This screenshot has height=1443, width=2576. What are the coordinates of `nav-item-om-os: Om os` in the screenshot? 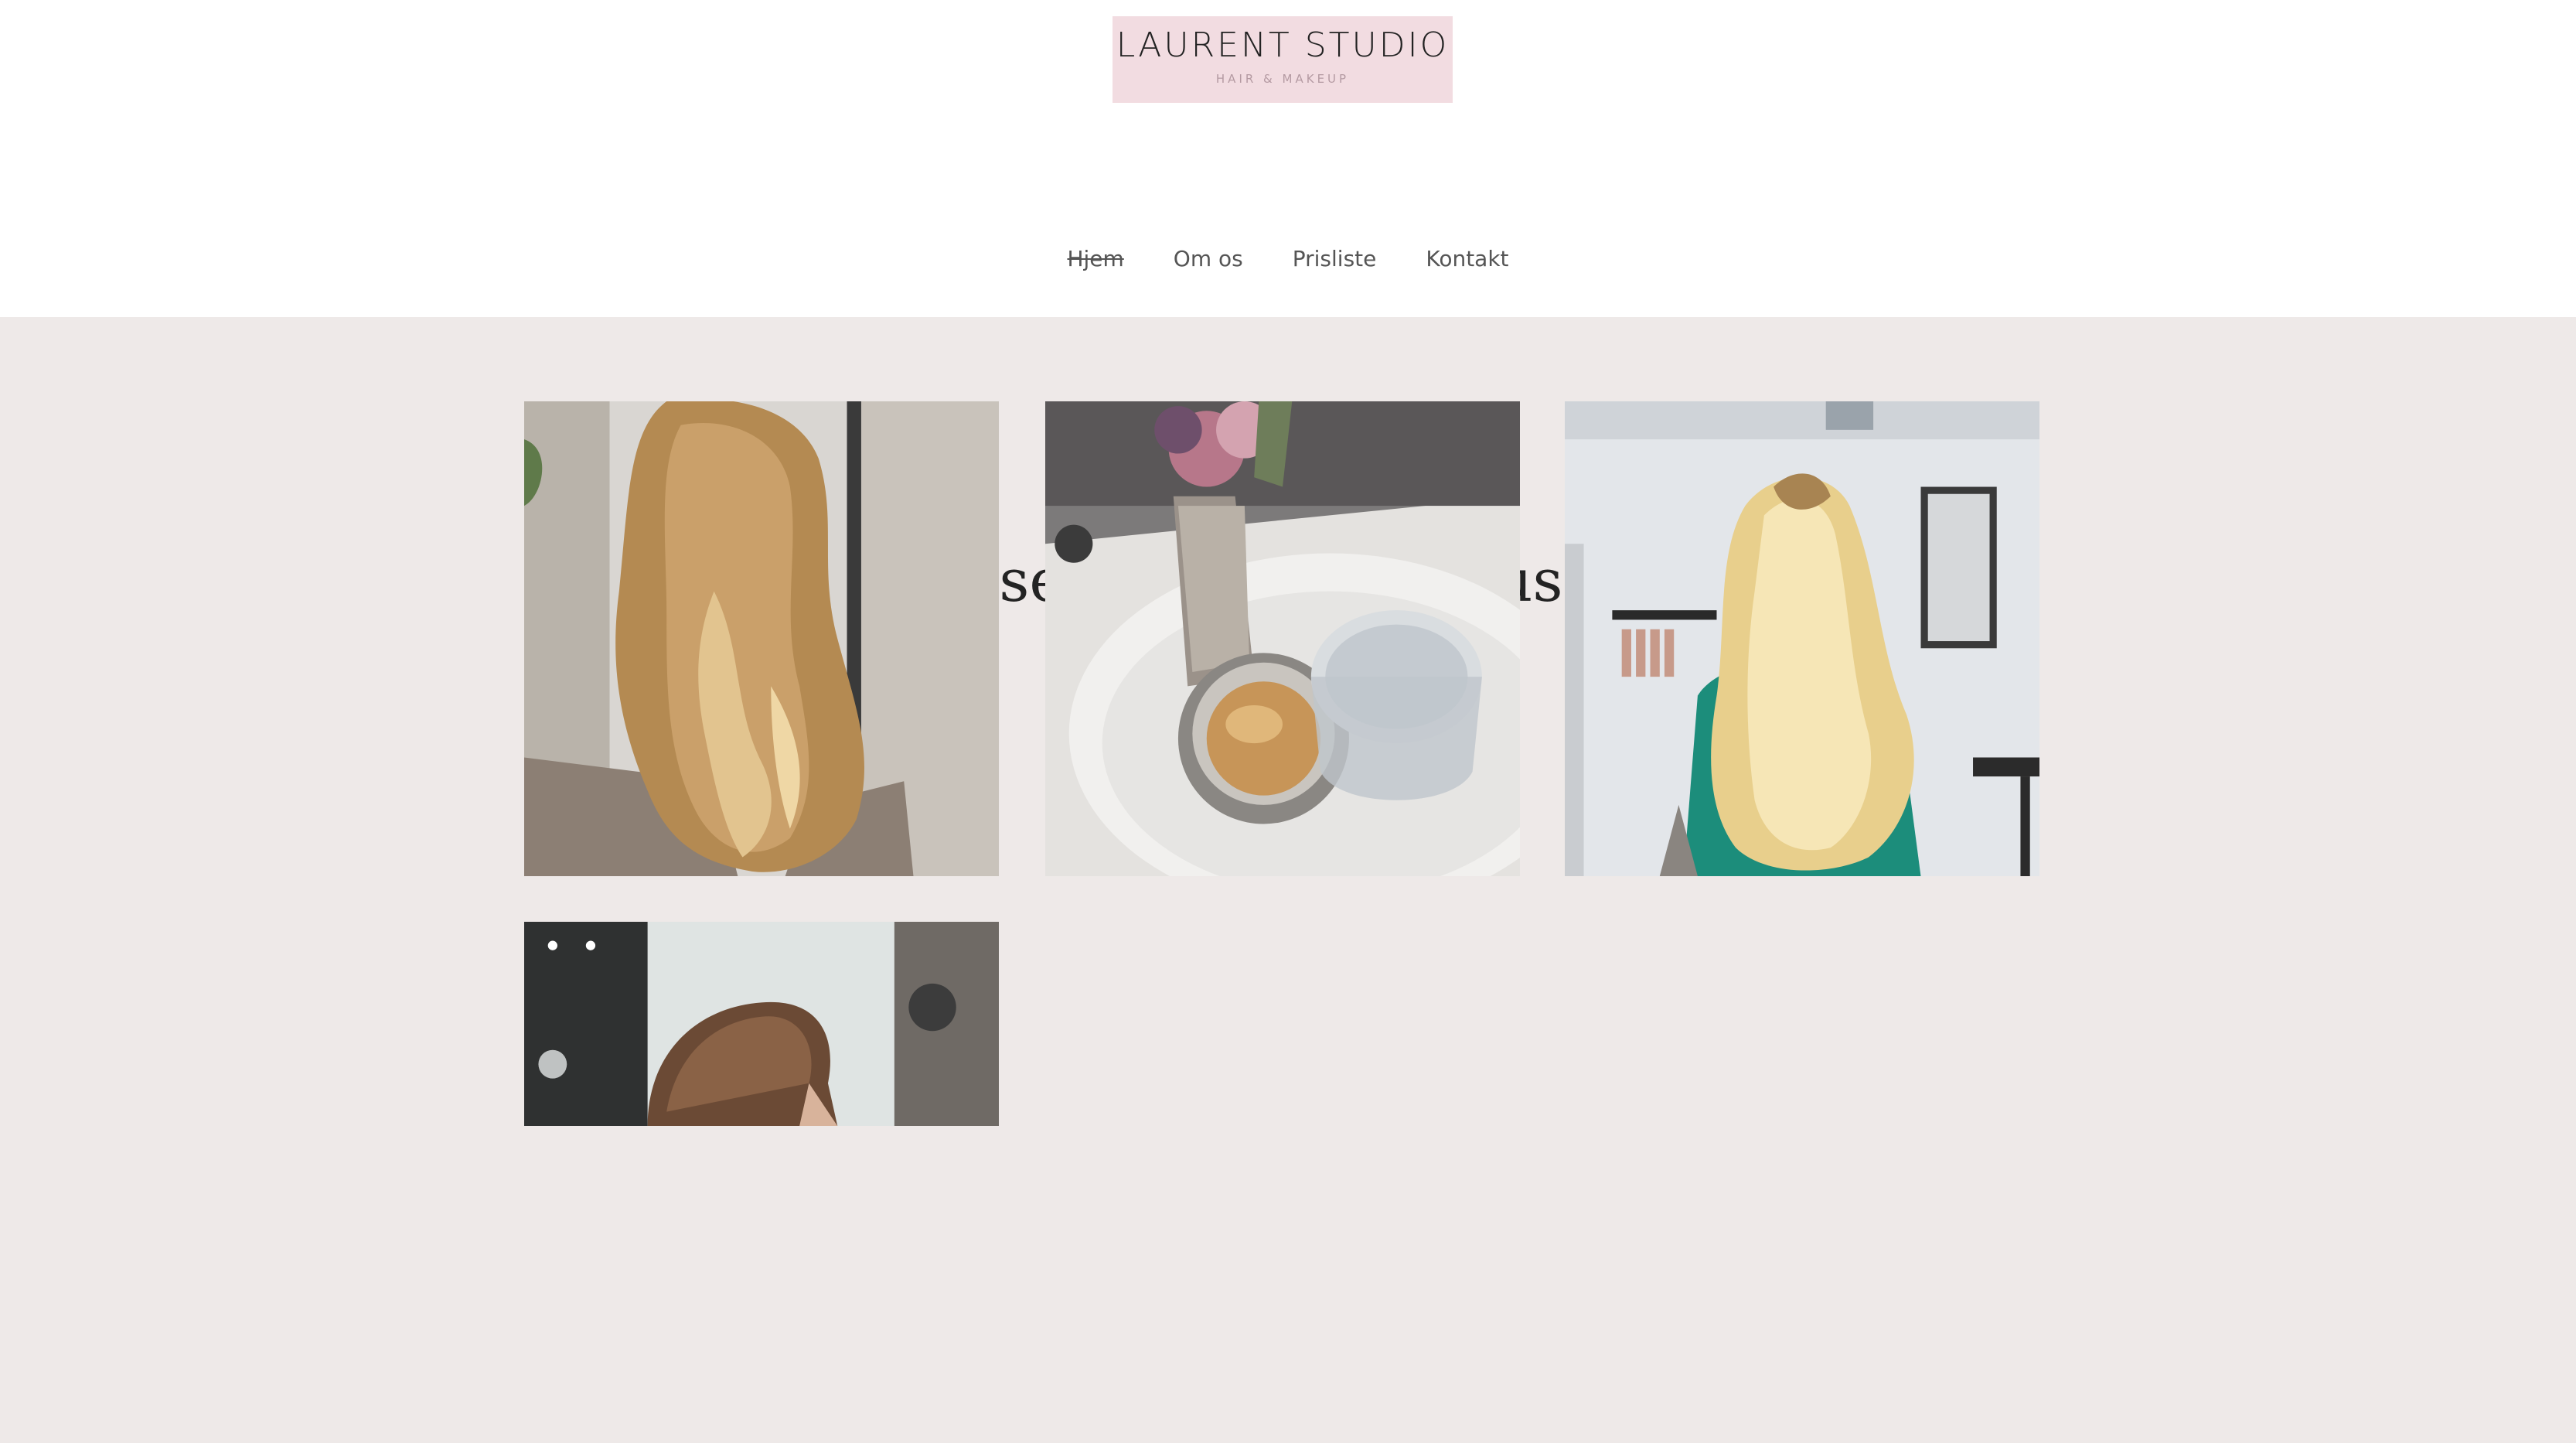 It's located at (1208, 263).